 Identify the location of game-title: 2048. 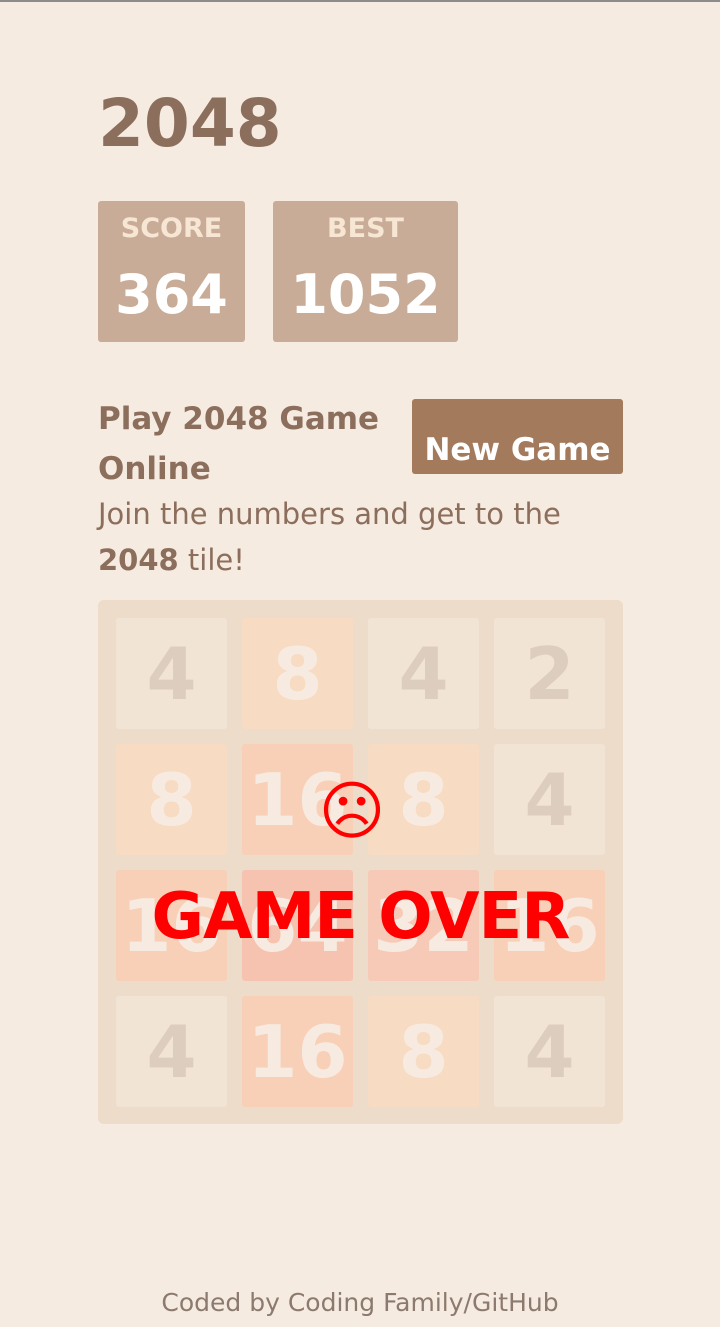
(190, 123).